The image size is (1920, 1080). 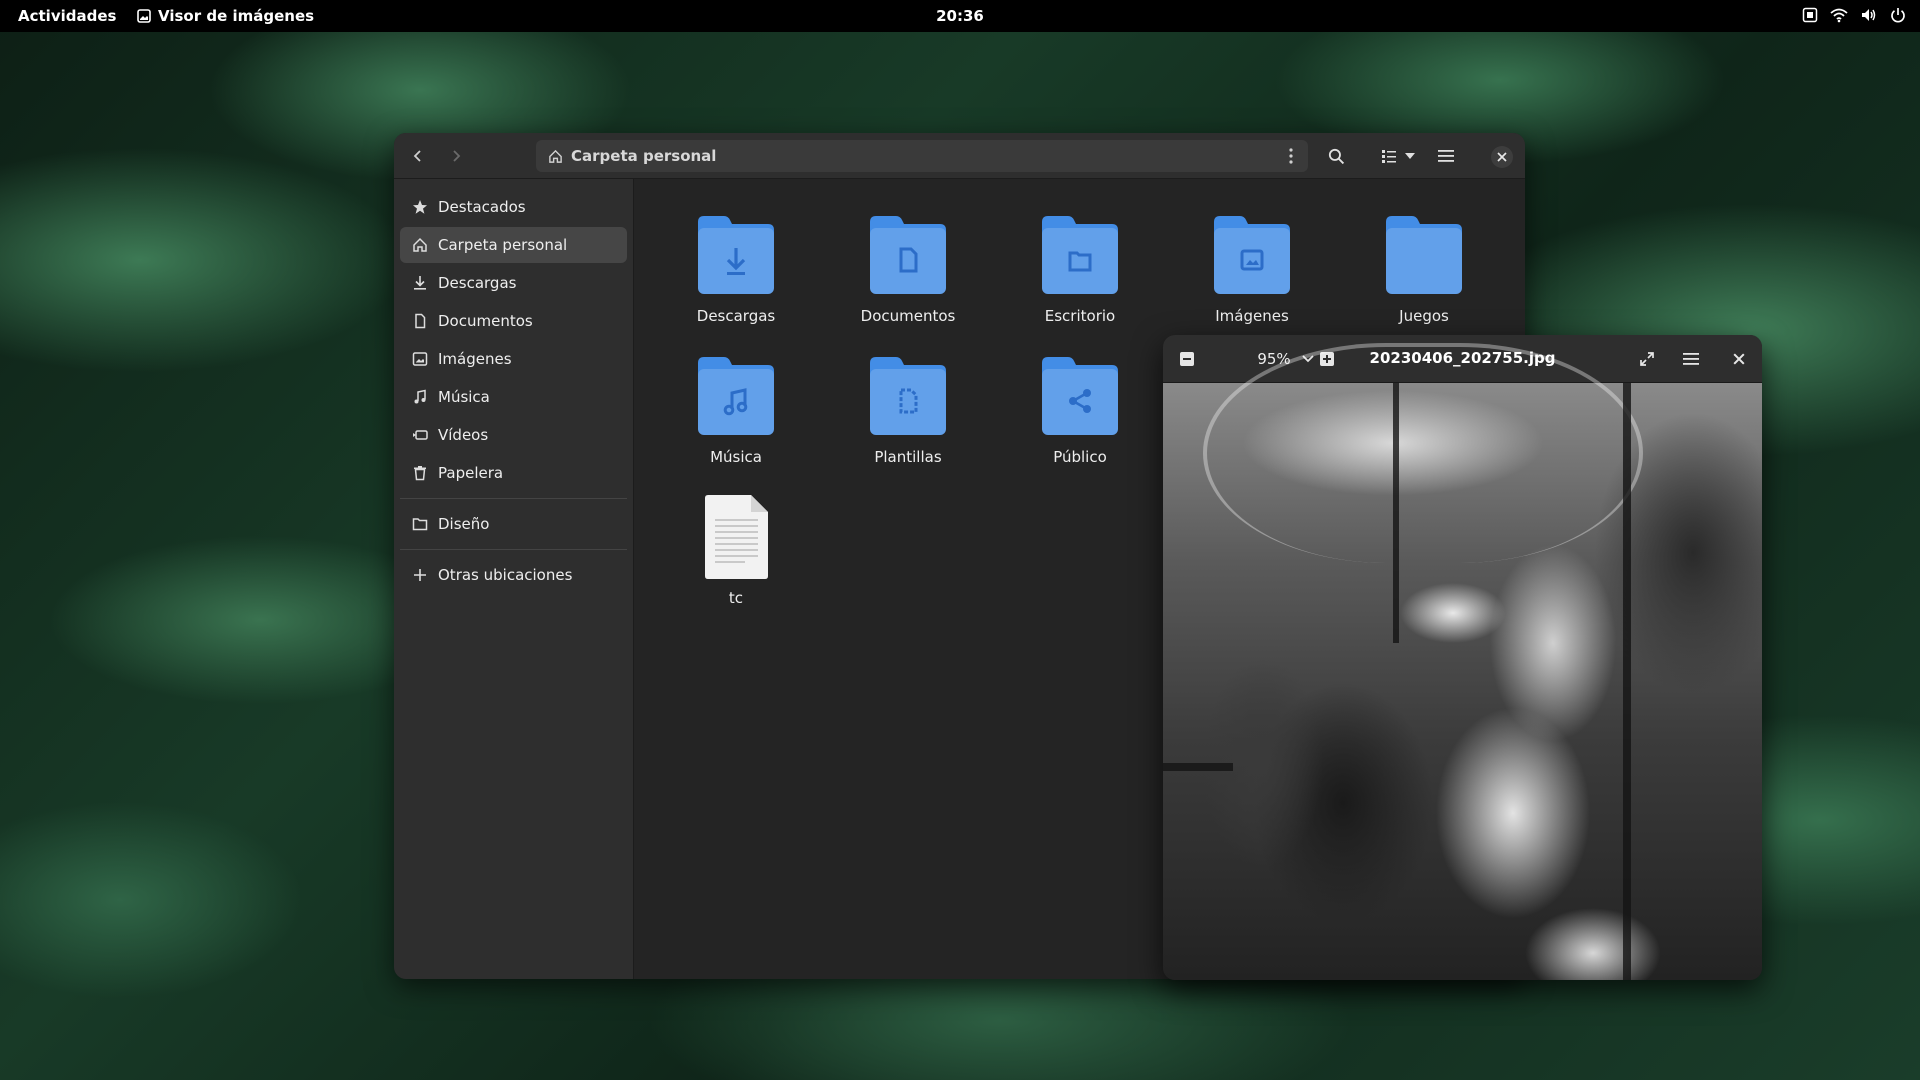 I want to click on folder-descargas: Descargas, so click(x=736, y=274).